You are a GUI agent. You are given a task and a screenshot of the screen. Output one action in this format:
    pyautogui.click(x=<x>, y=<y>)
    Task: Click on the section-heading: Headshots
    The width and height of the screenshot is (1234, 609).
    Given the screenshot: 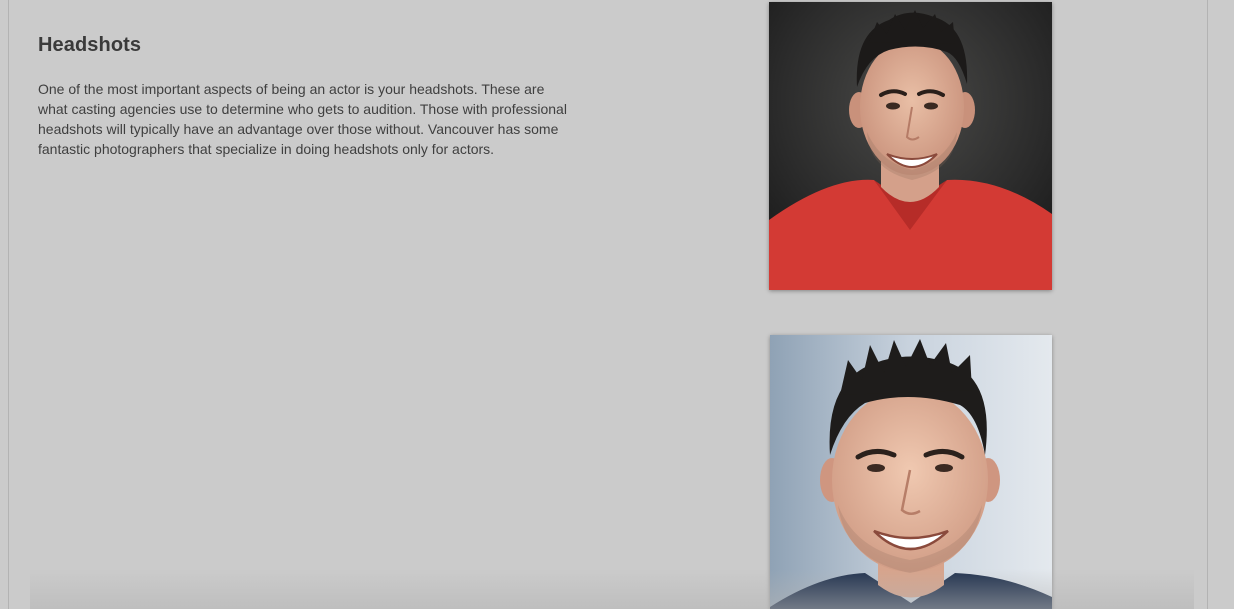 What is the action you would take?
    pyautogui.click(x=90, y=45)
    